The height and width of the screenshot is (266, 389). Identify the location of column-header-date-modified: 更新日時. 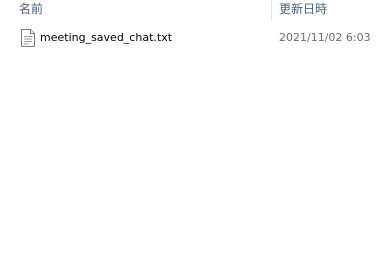
(303, 9).